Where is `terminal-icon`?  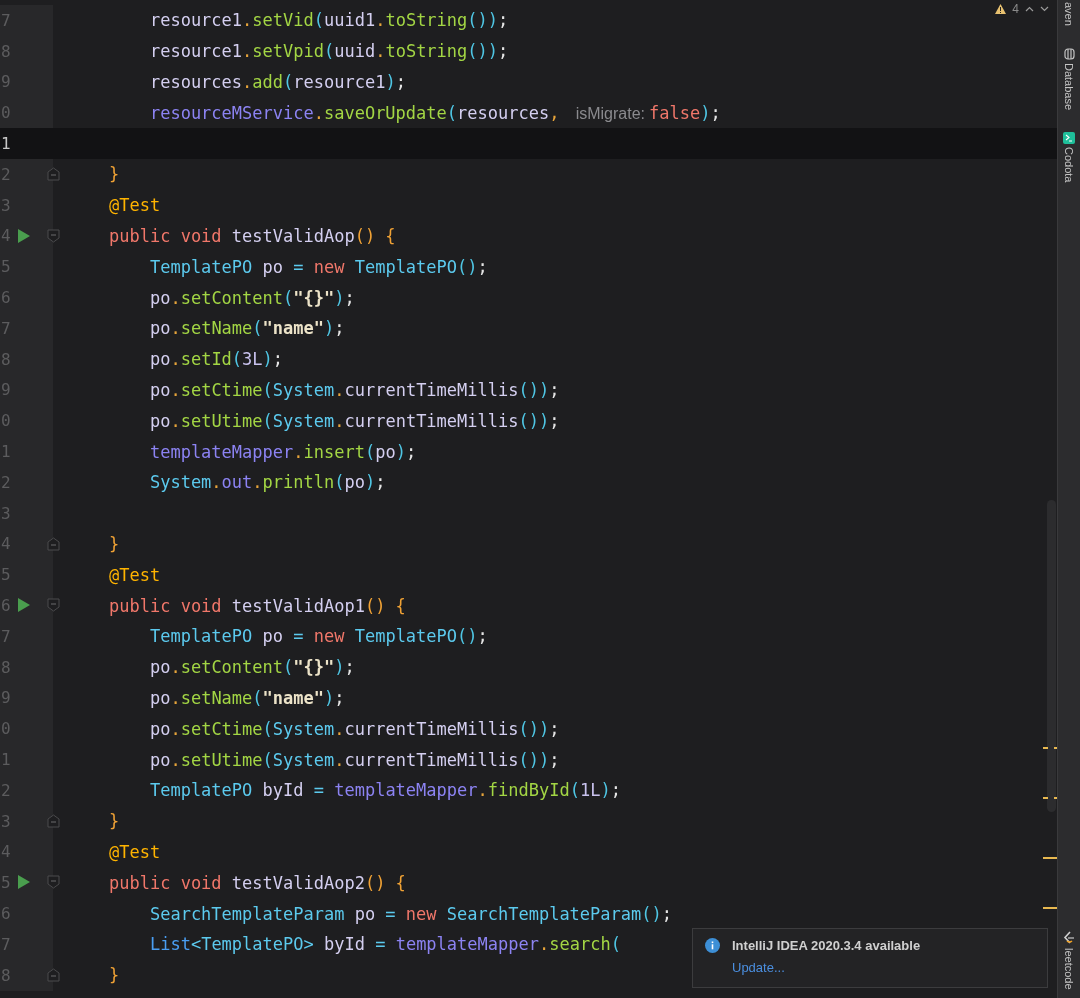
terminal-icon is located at coordinates (1069, 137).